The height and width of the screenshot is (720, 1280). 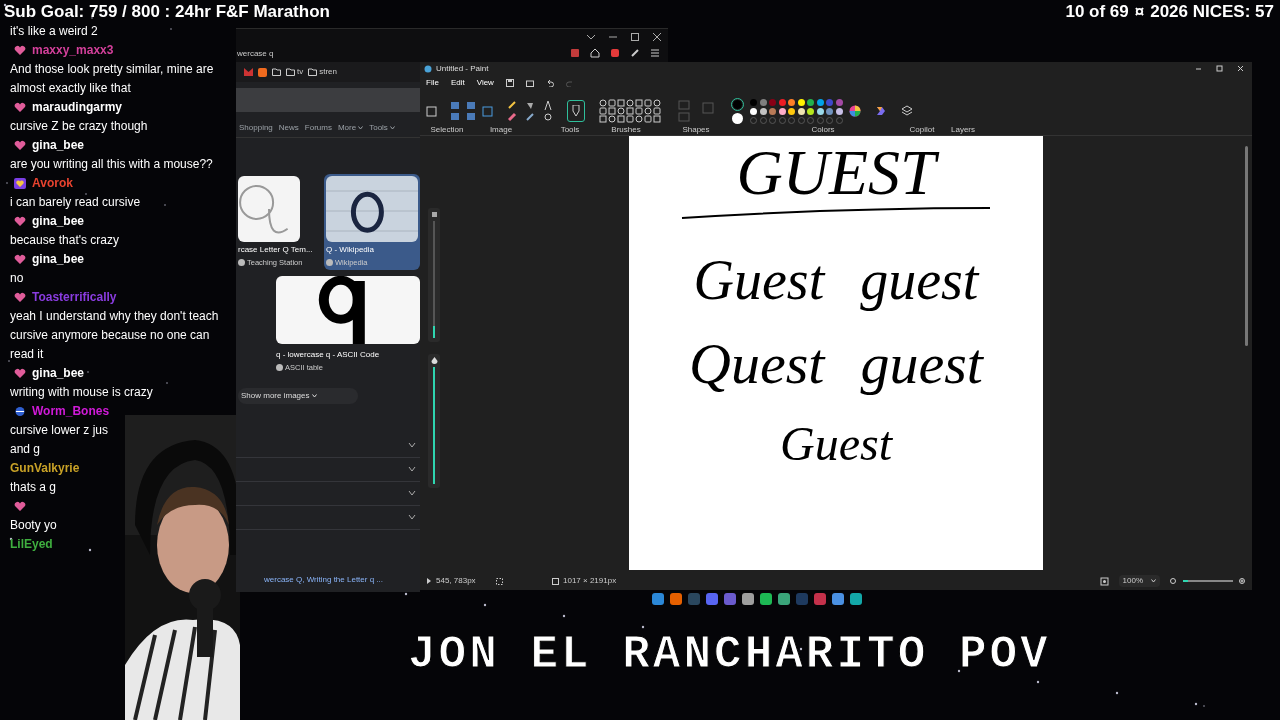 What do you see at coordinates (1246, 246) in the screenshot?
I see `scrollbar` at bounding box center [1246, 246].